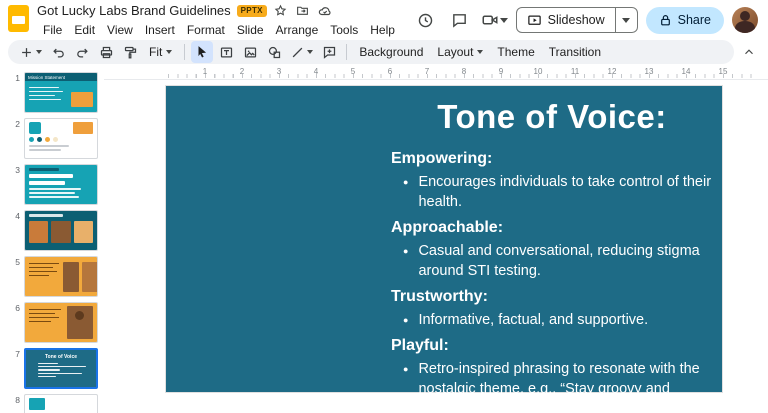 Image resolution: width=768 pixels, height=413 pixels. What do you see at coordinates (17, 354) in the screenshot?
I see `slide-number: 7` at bounding box center [17, 354].